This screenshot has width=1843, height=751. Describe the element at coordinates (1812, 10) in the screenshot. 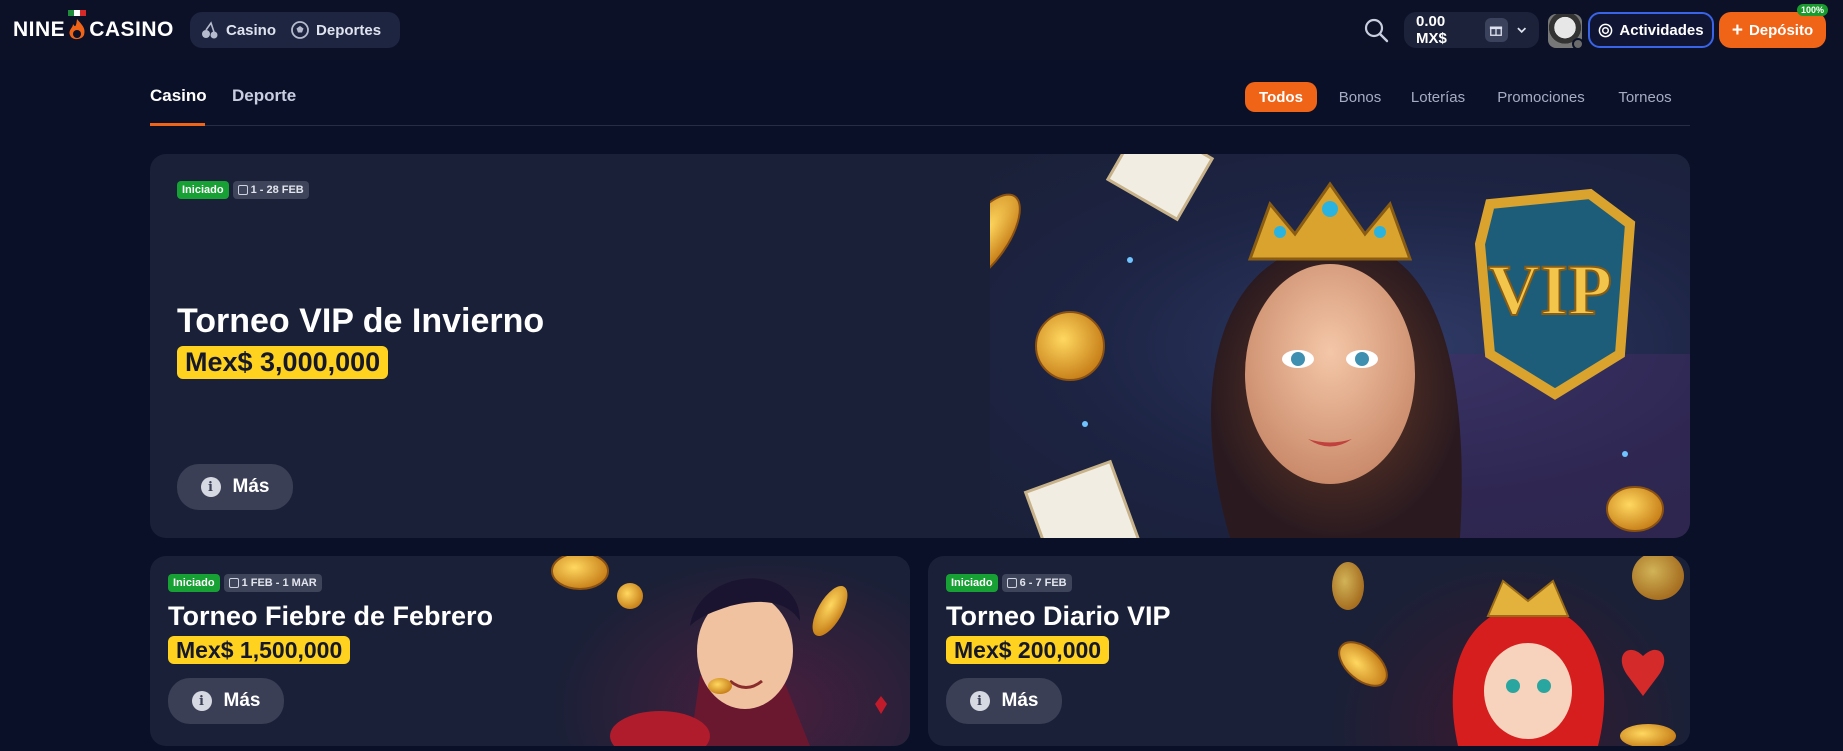

I see `deposit-bonus-badge: 100%` at that location.